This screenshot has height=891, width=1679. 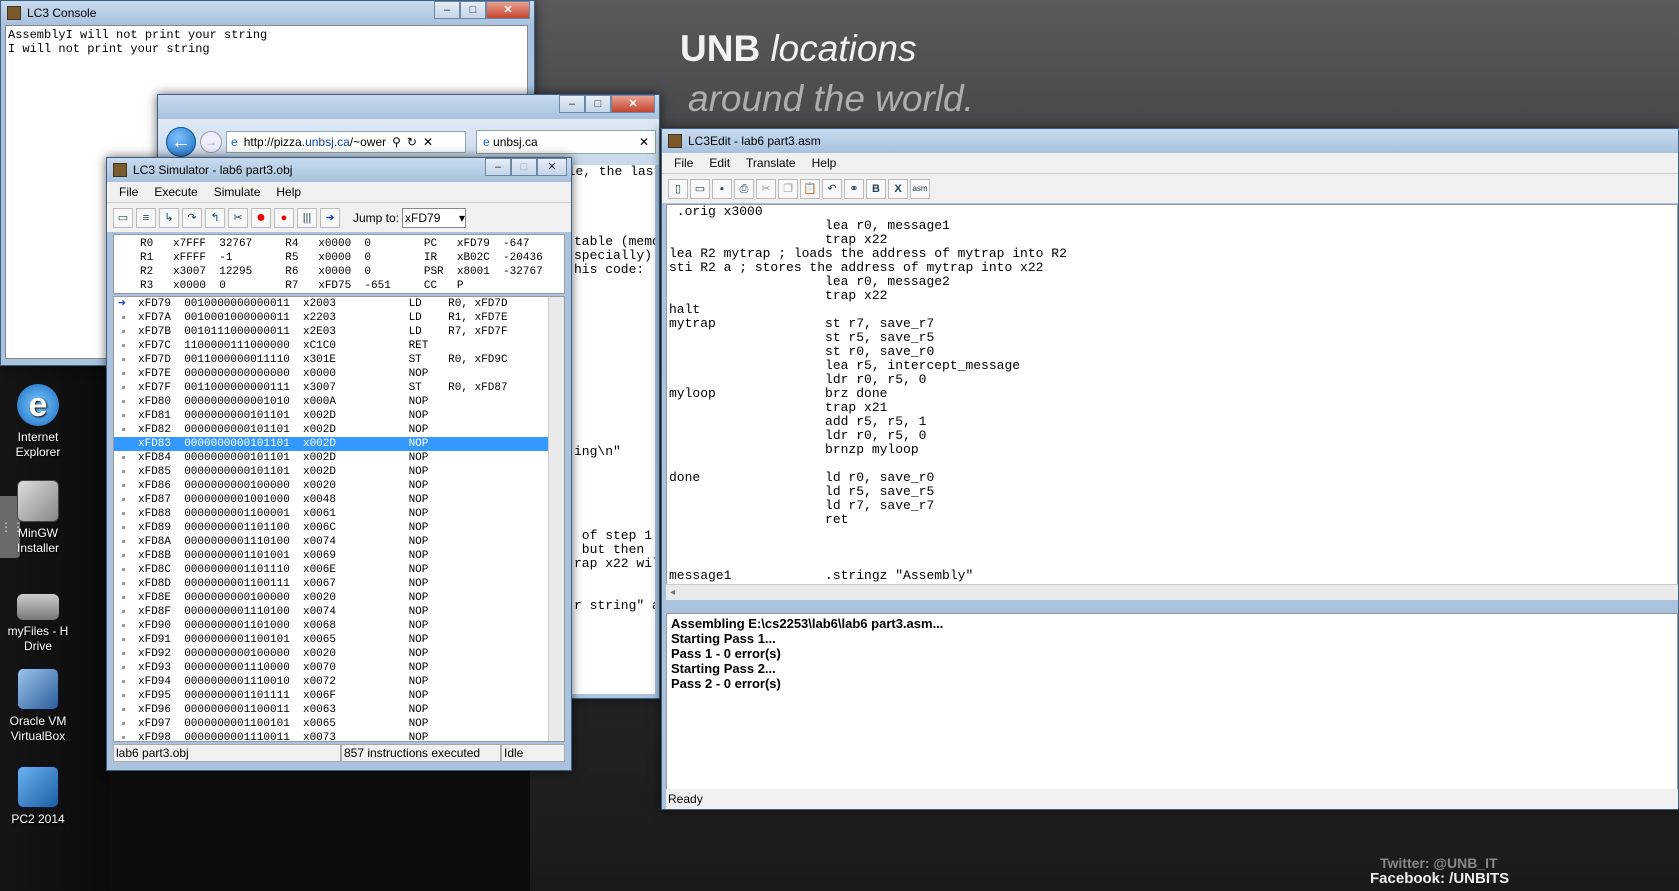 What do you see at coordinates (339, 640) in the screenshot?
I see `memory-row: xFD91 0000000001100101 x0065 NOP` at bounding box center [339, 640].